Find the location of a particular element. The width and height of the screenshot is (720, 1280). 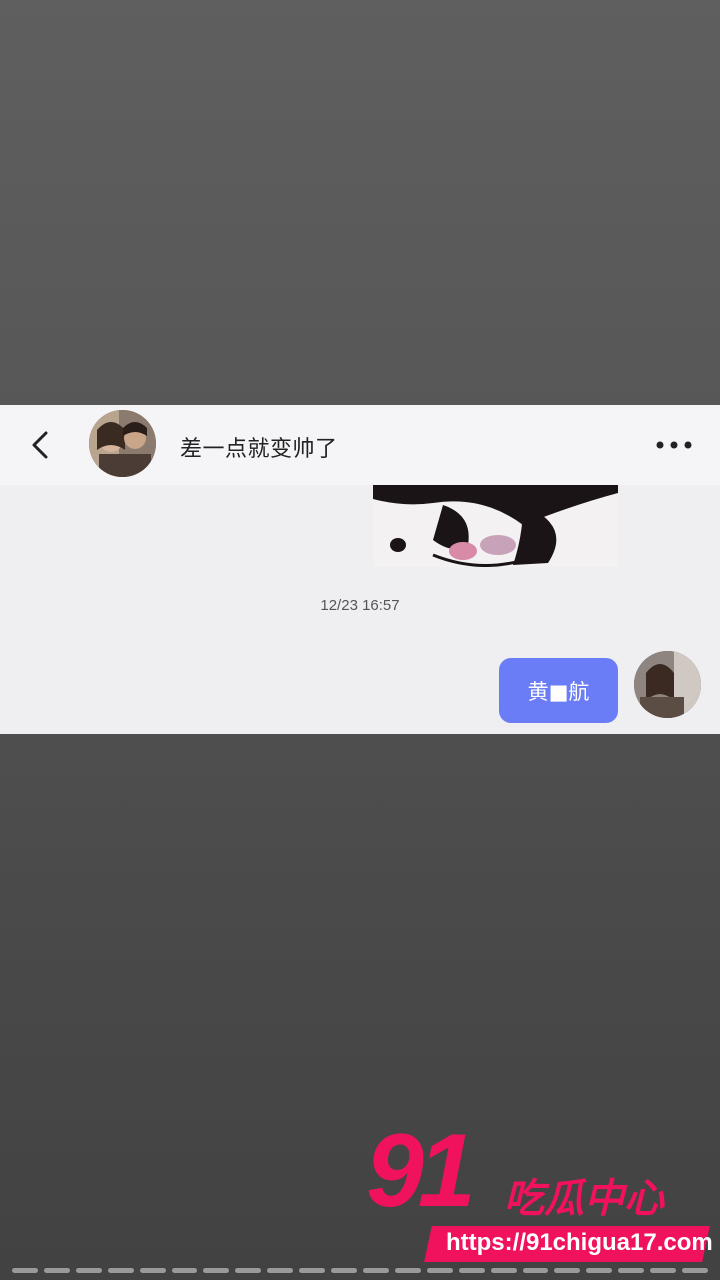

contact-avatar is located at coordinates (122, 443).